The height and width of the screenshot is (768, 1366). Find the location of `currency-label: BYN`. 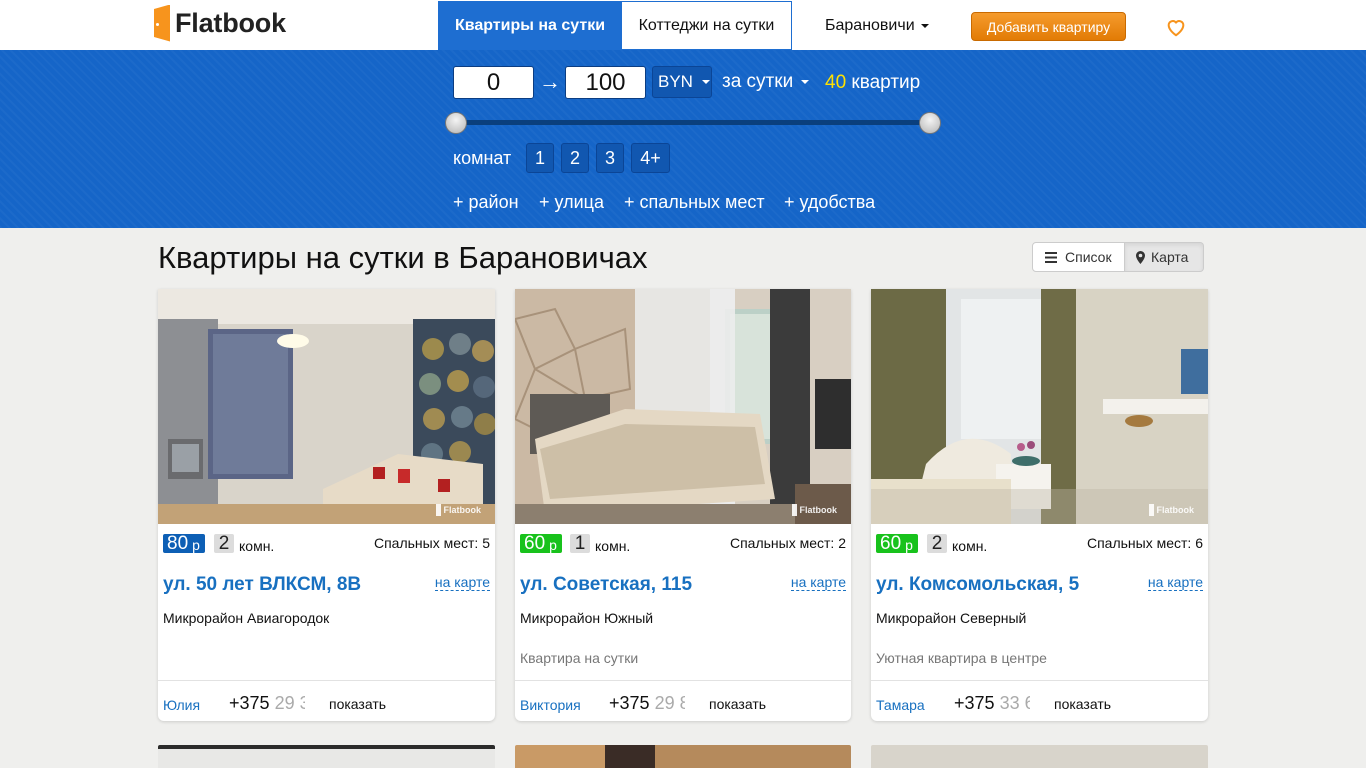

currency-label: BYN is located at coordinates (675, 81).